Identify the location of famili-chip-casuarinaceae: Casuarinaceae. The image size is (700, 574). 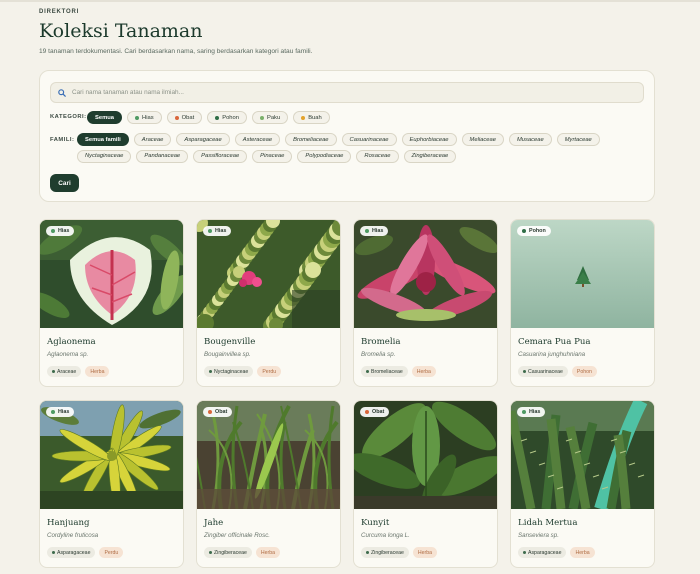
(369, 139).